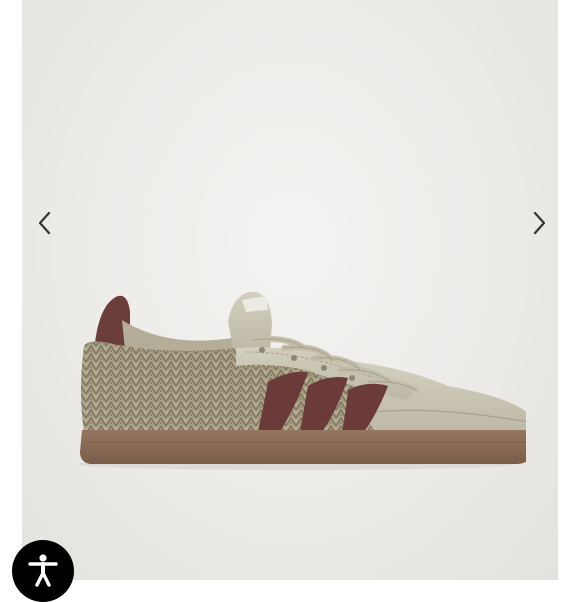 The height and width of the screenshot is (602, 580). I want to click on accessibility-button, so click(43, 571).